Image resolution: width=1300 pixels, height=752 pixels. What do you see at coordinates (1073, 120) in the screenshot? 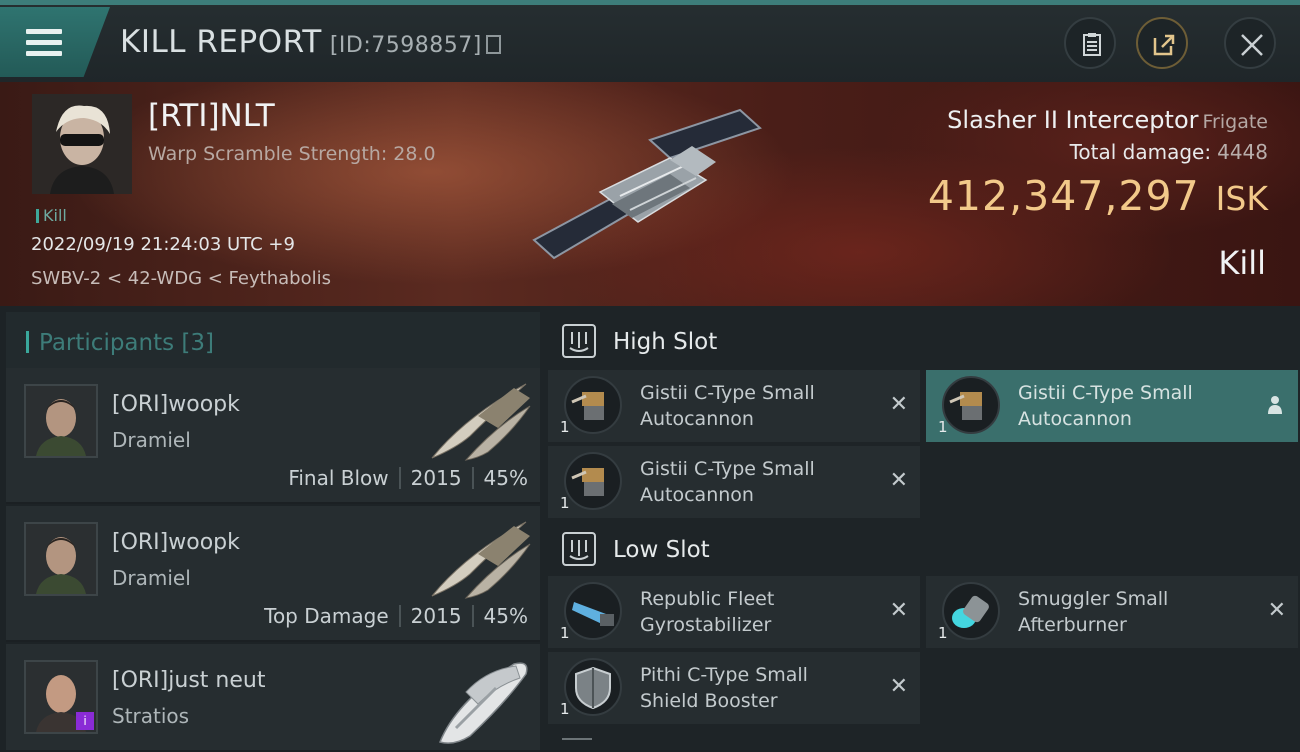
I see `ship-name-text: Slasher II Interceptor` at bounding box center [1073, 120].